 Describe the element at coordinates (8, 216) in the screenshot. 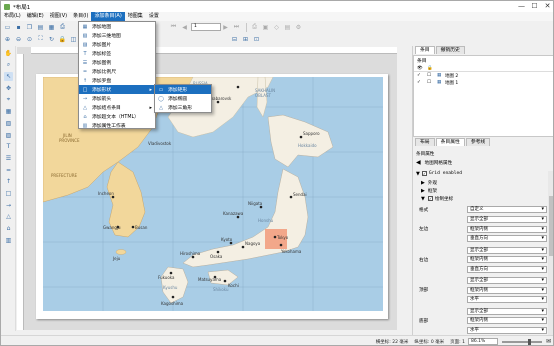

I see `add-node-tool-icon: △` at that location.